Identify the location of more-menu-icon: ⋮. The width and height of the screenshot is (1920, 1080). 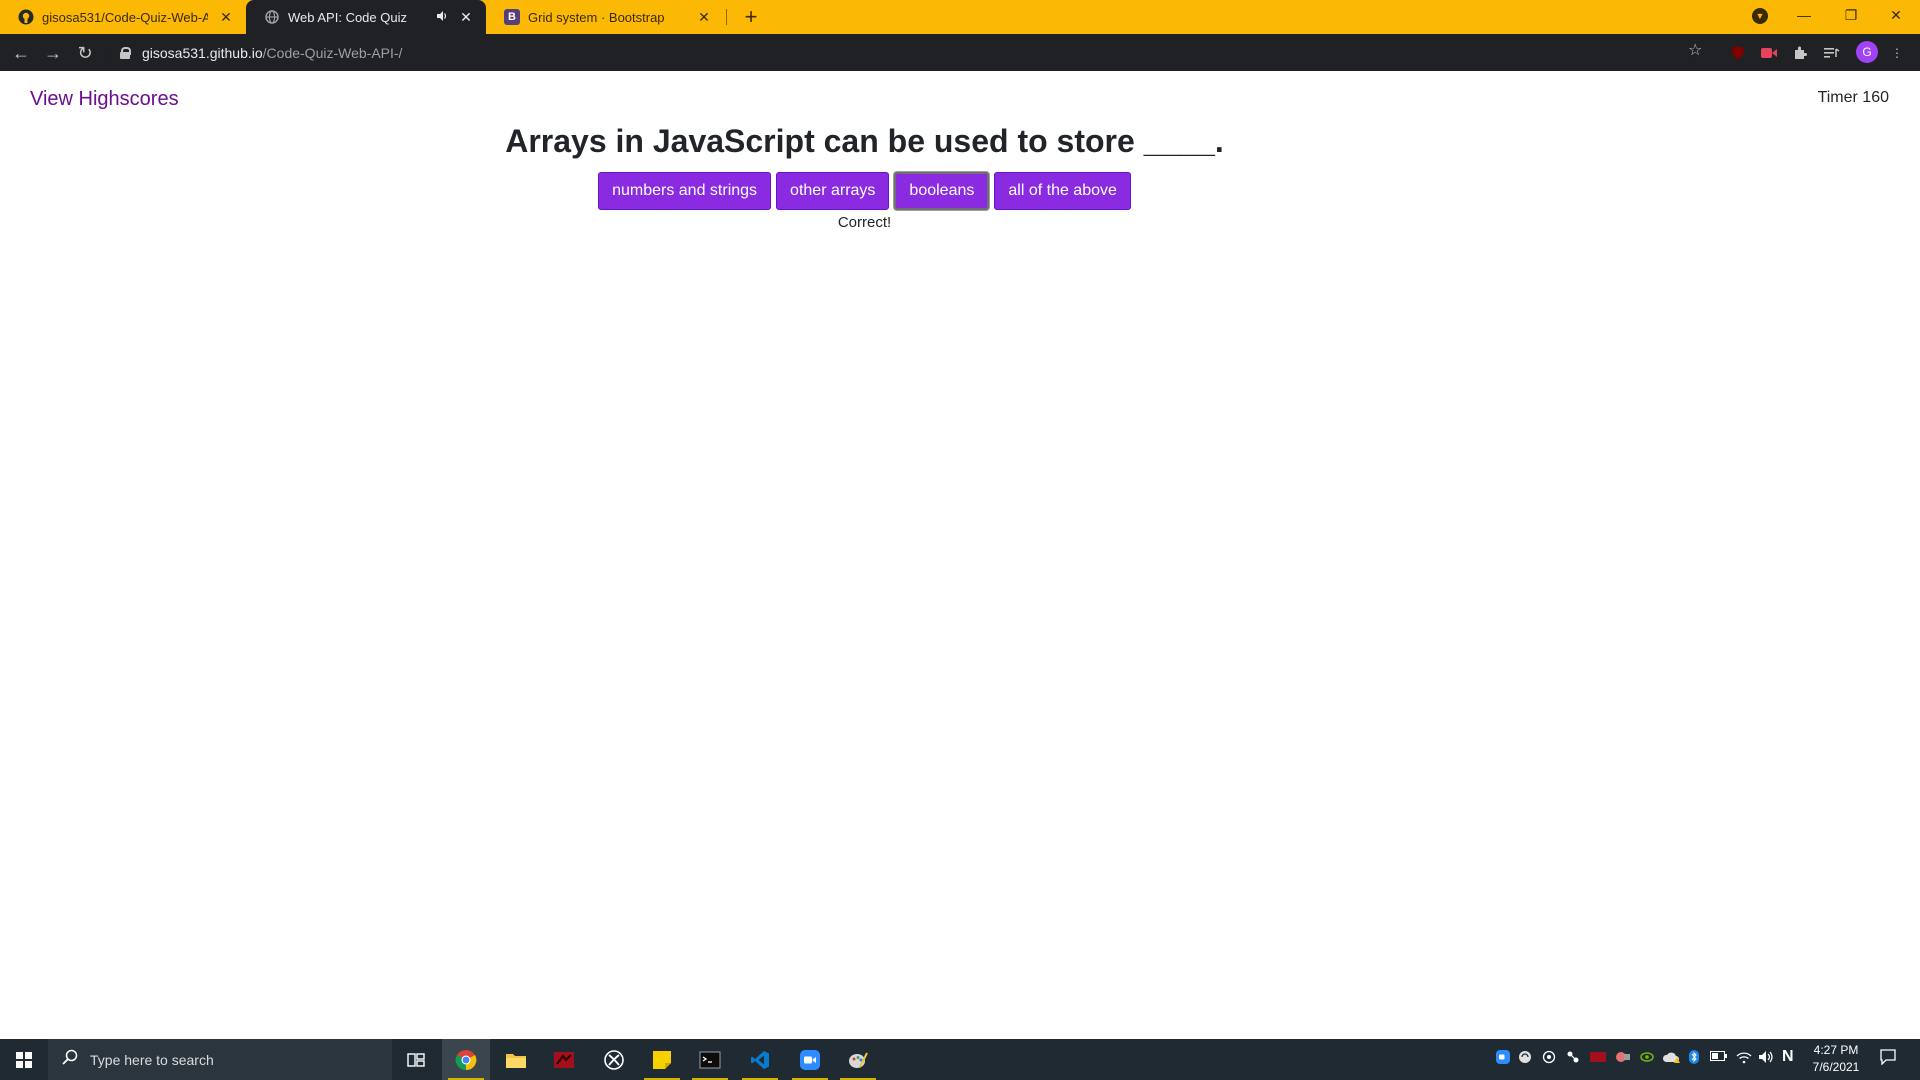
(1897, 53).